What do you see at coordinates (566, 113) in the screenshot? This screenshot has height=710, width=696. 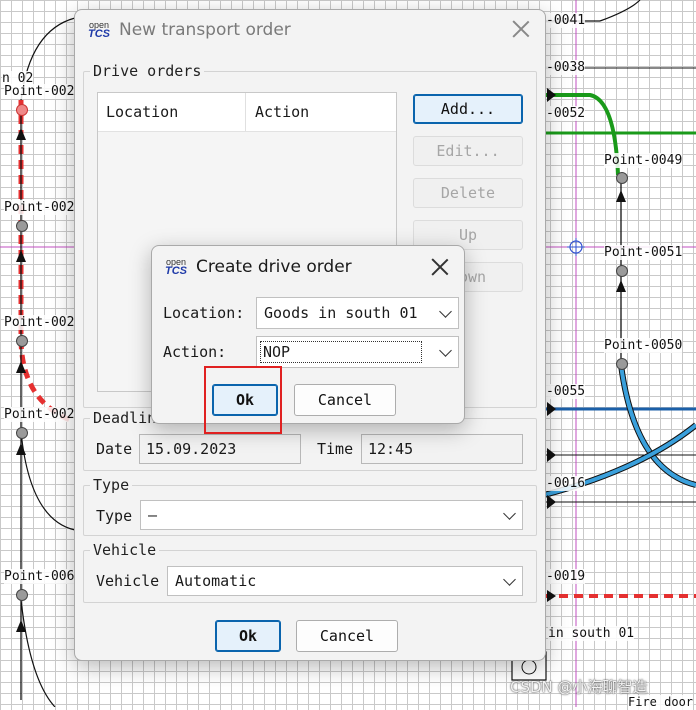 I see `path-label: -0052` at bounding box center [566, 113].